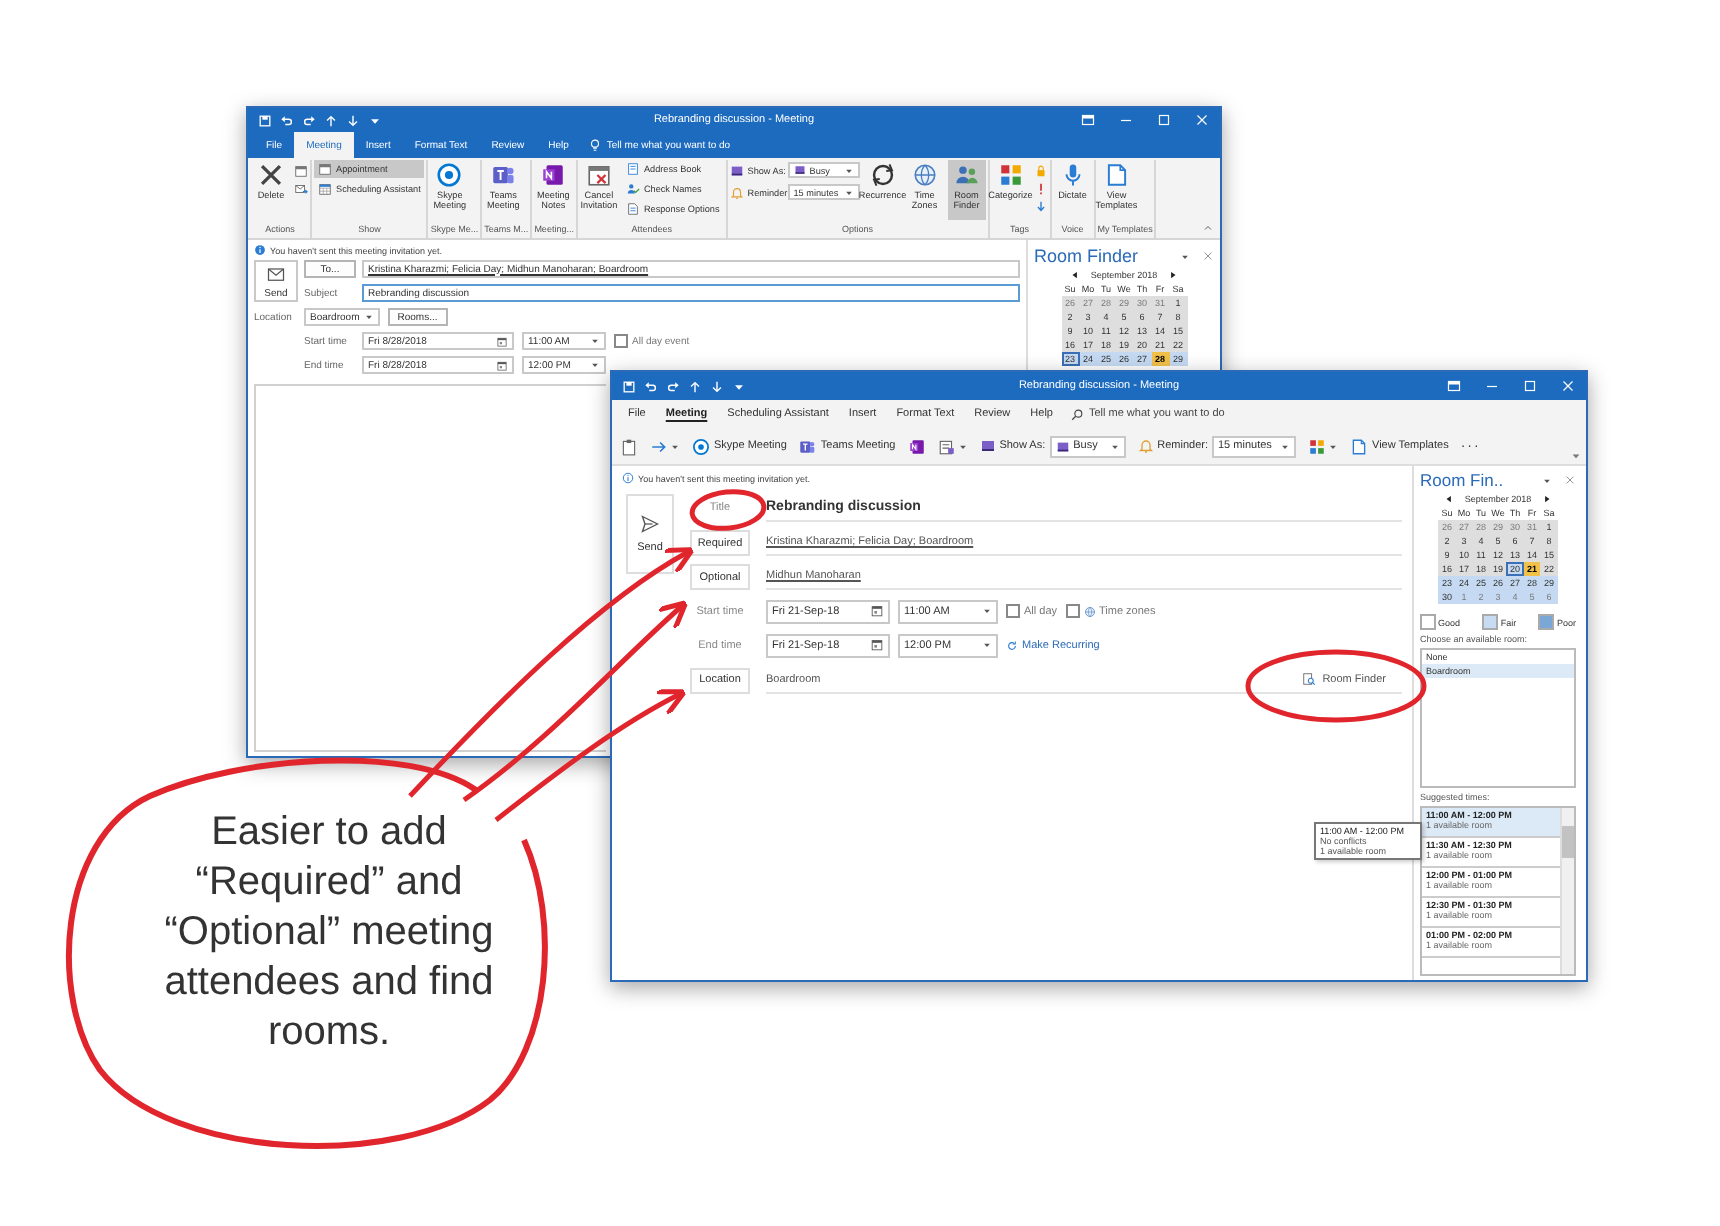  Describe the element at coordinates (325, 189) in the screenshot. I see `calendar-grid-icon` at that location.